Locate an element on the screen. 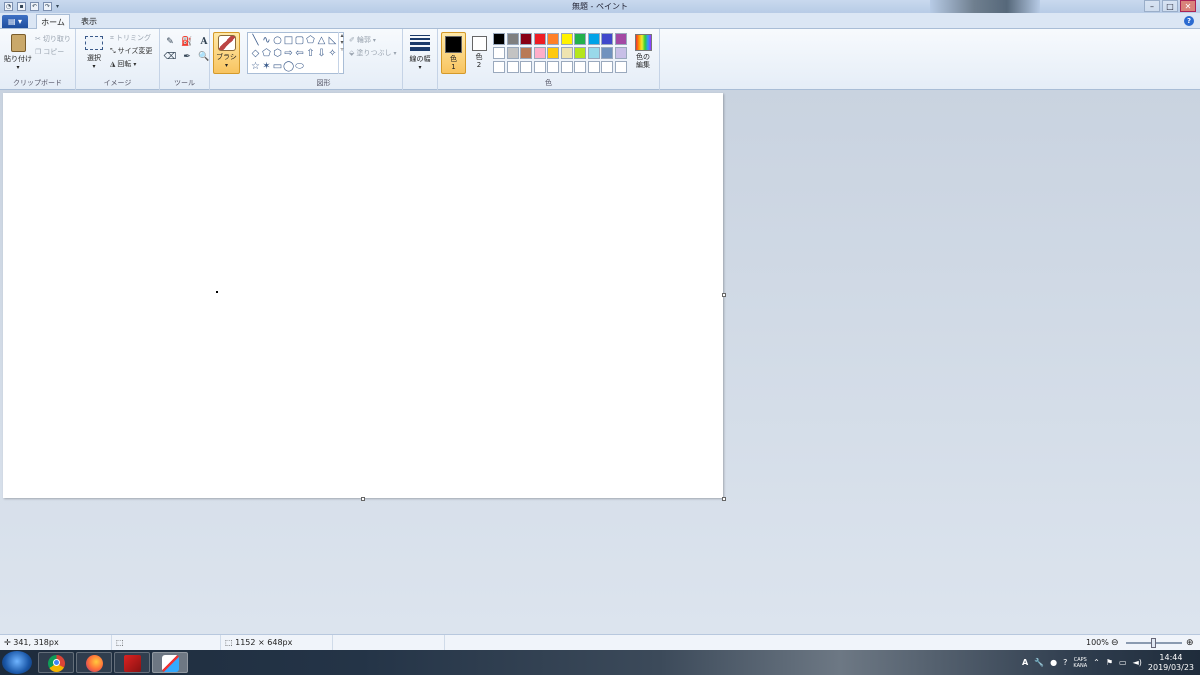 This screenshot has height=675, width=1200. paint-app-icon: ◔ is located at coordinates (8, 6).